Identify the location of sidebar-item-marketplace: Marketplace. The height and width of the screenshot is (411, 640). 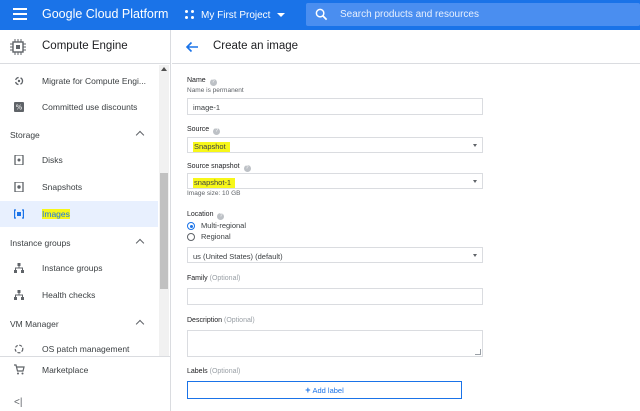
(85, 370).